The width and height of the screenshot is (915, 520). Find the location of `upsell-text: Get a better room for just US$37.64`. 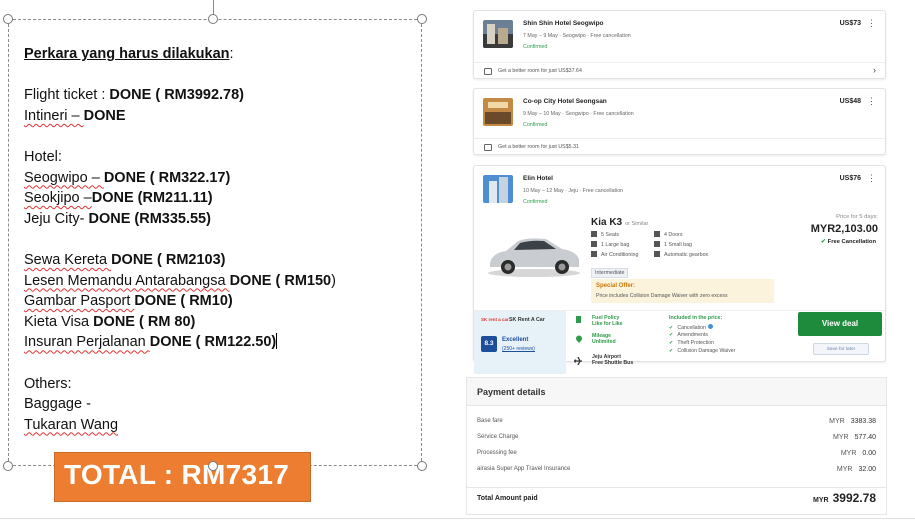

upsell-text: Get a better room for just US$37.64 is located at coordinates (540, 71).